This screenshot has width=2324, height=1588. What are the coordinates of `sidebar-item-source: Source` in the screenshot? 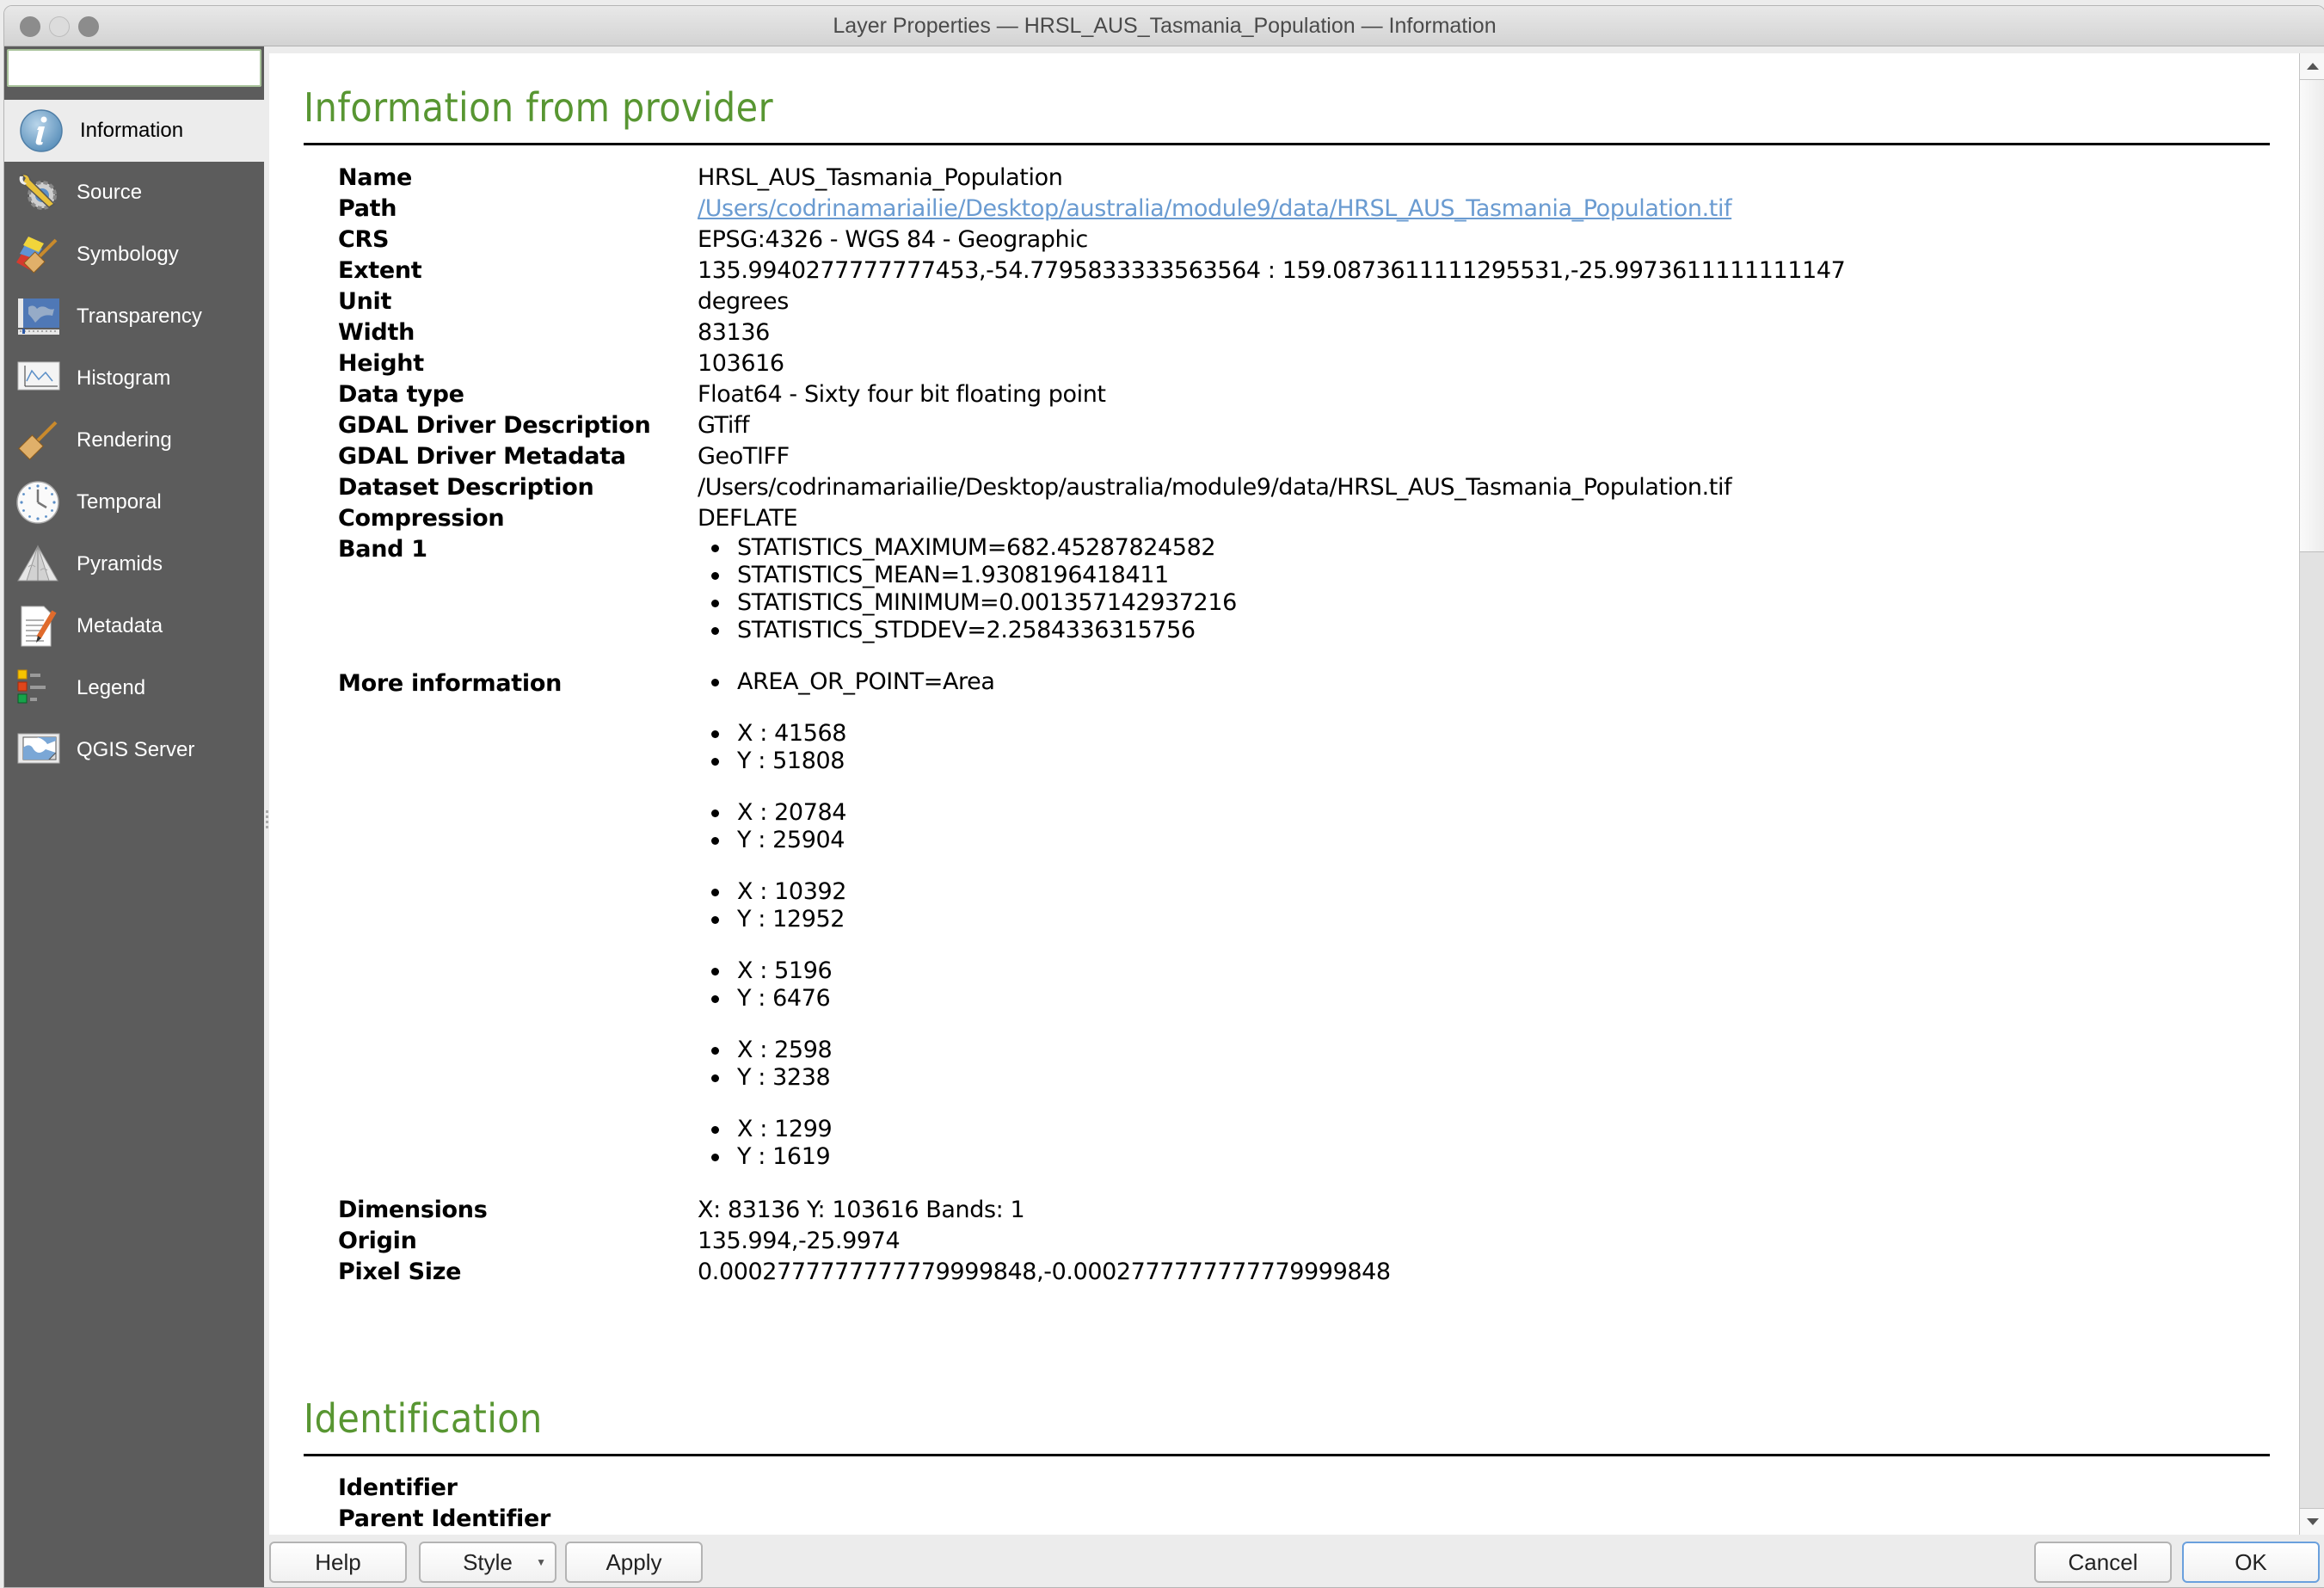 It's located at (134, 193).